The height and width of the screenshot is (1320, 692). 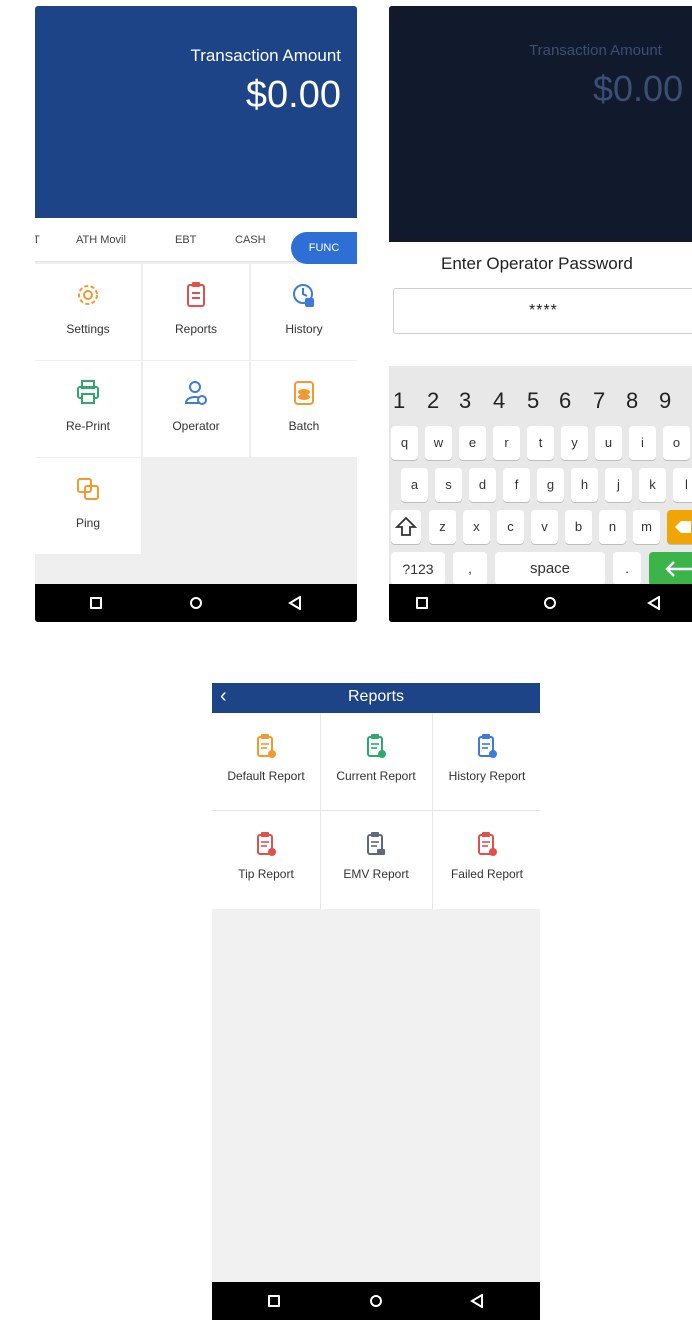 What do you see at coordinates (265, 55) in the screenshot?
I see `transaction-amount-label: Transaction Amount` at bounding box center [265, 55].